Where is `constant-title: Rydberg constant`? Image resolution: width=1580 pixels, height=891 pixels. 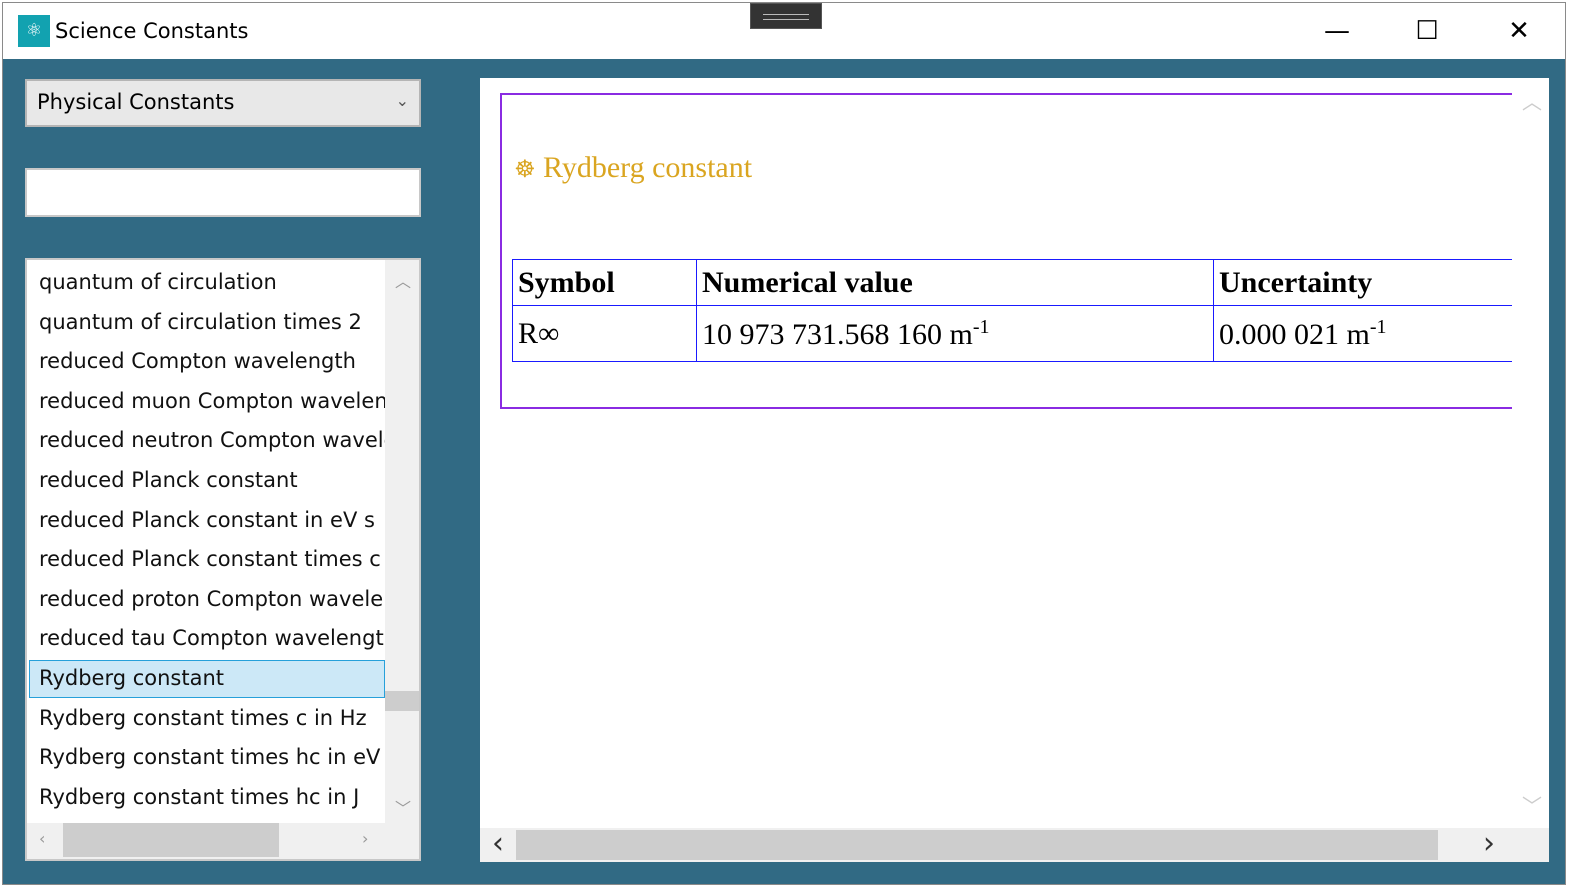
constant-title: Rydberg constant is located at coordinates (648, 167).